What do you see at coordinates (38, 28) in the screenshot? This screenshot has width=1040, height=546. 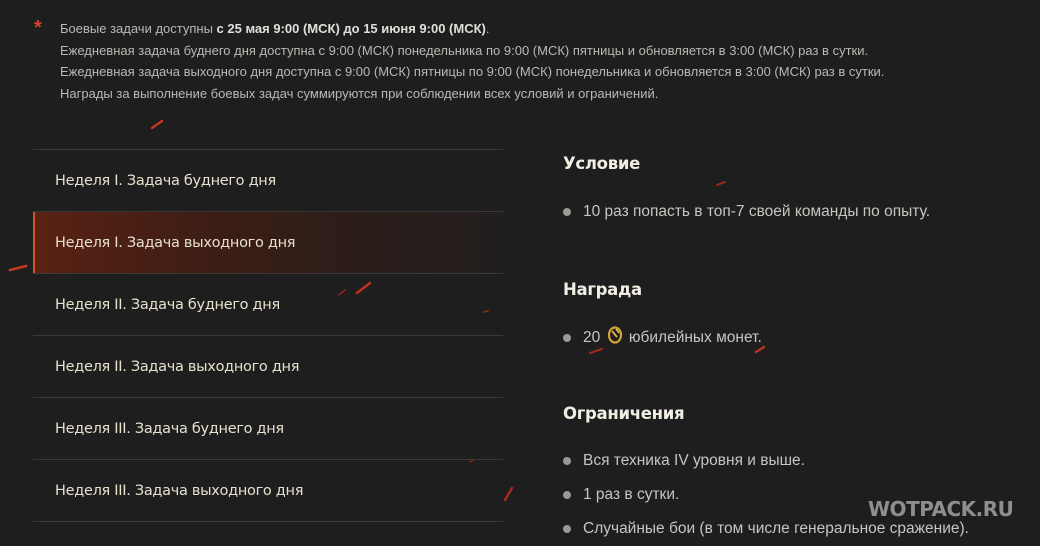 I see `asterisk-mark: *` at bounding box center [38, 28].